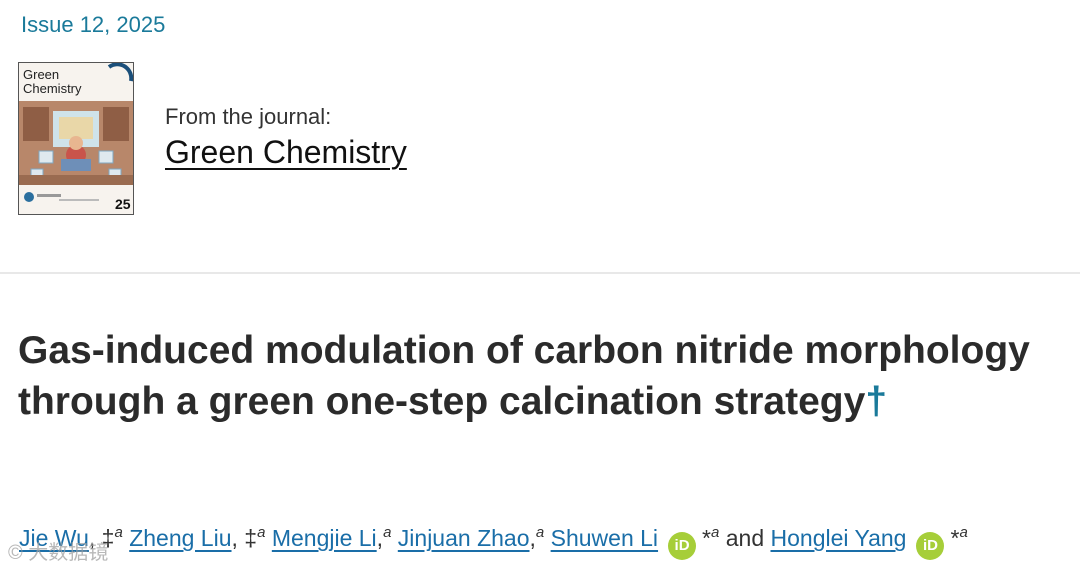 The image size is (1080, 571). I want to click on author-item: Zheng Liu, ‡a, so click(197, 537).